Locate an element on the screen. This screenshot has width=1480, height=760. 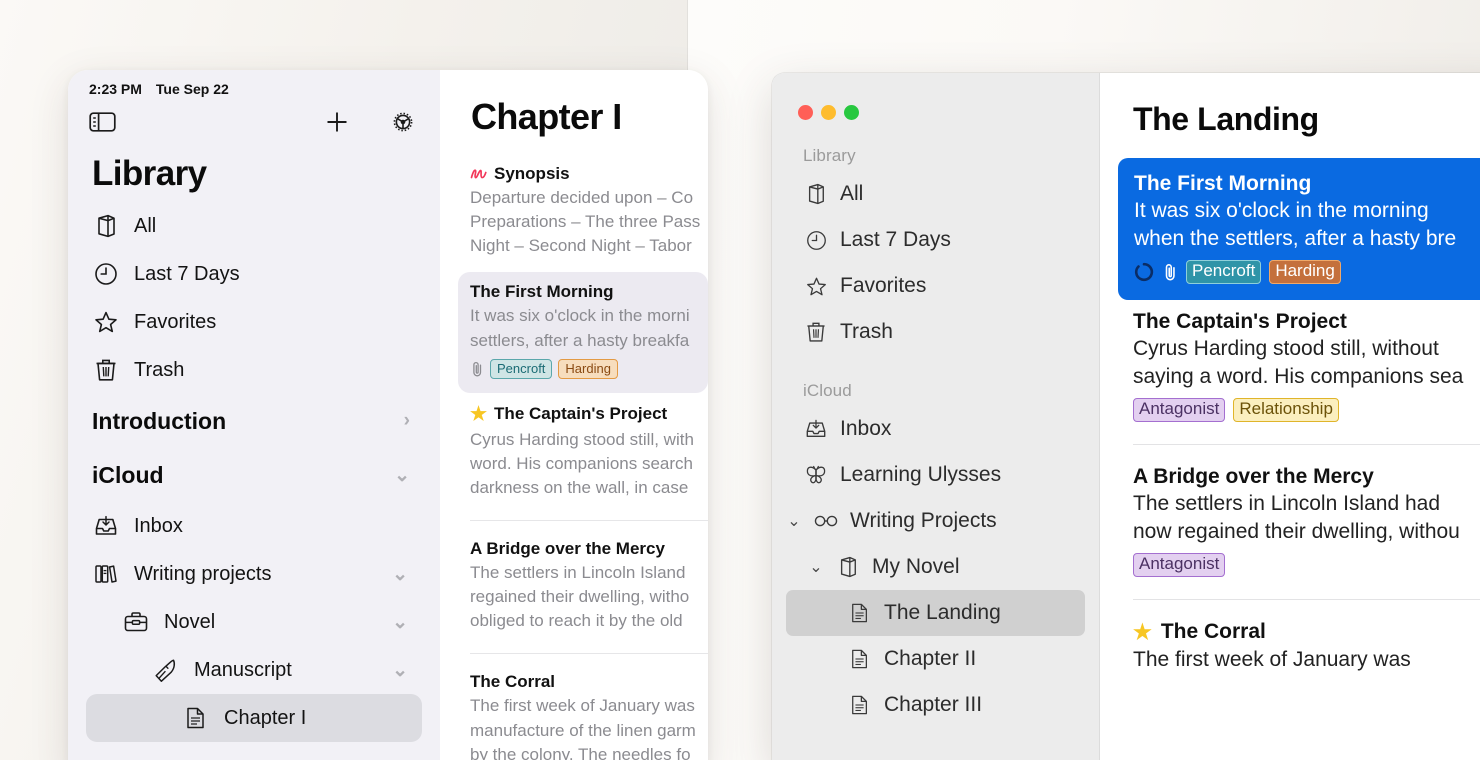
star-filled-icon: ★ is located at coordinates (479, 414).